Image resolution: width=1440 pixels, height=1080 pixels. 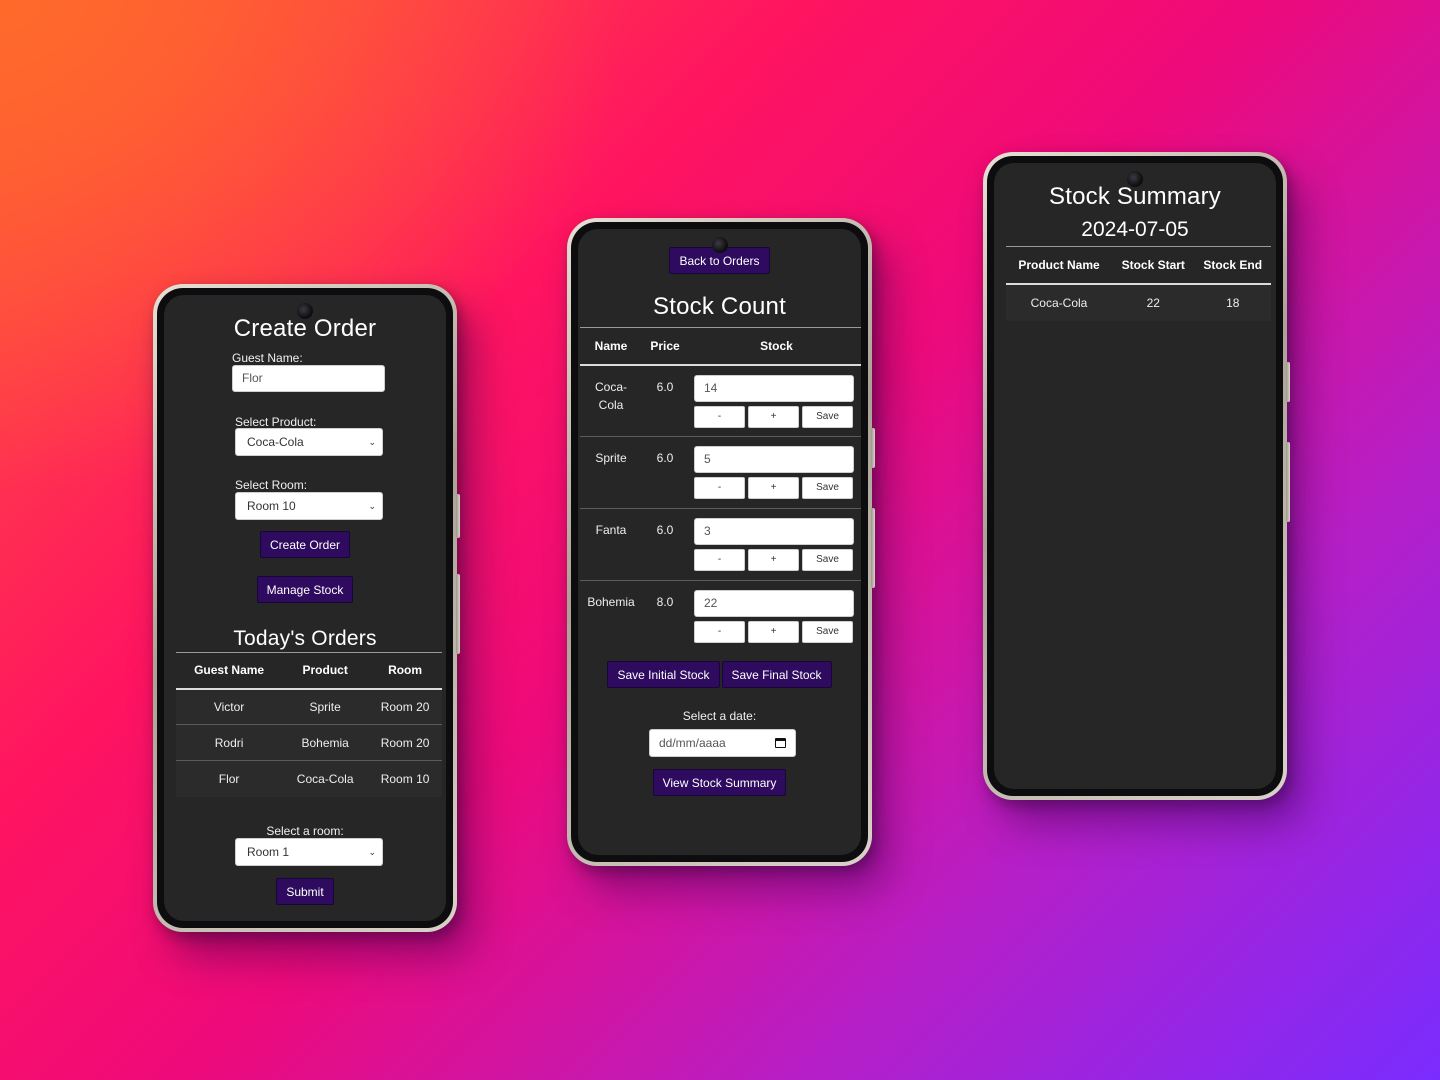 What do you see at coordinates (325, 706) in the screenshot?
I see `order-product: Sprite` at bounding box center [325, 706].